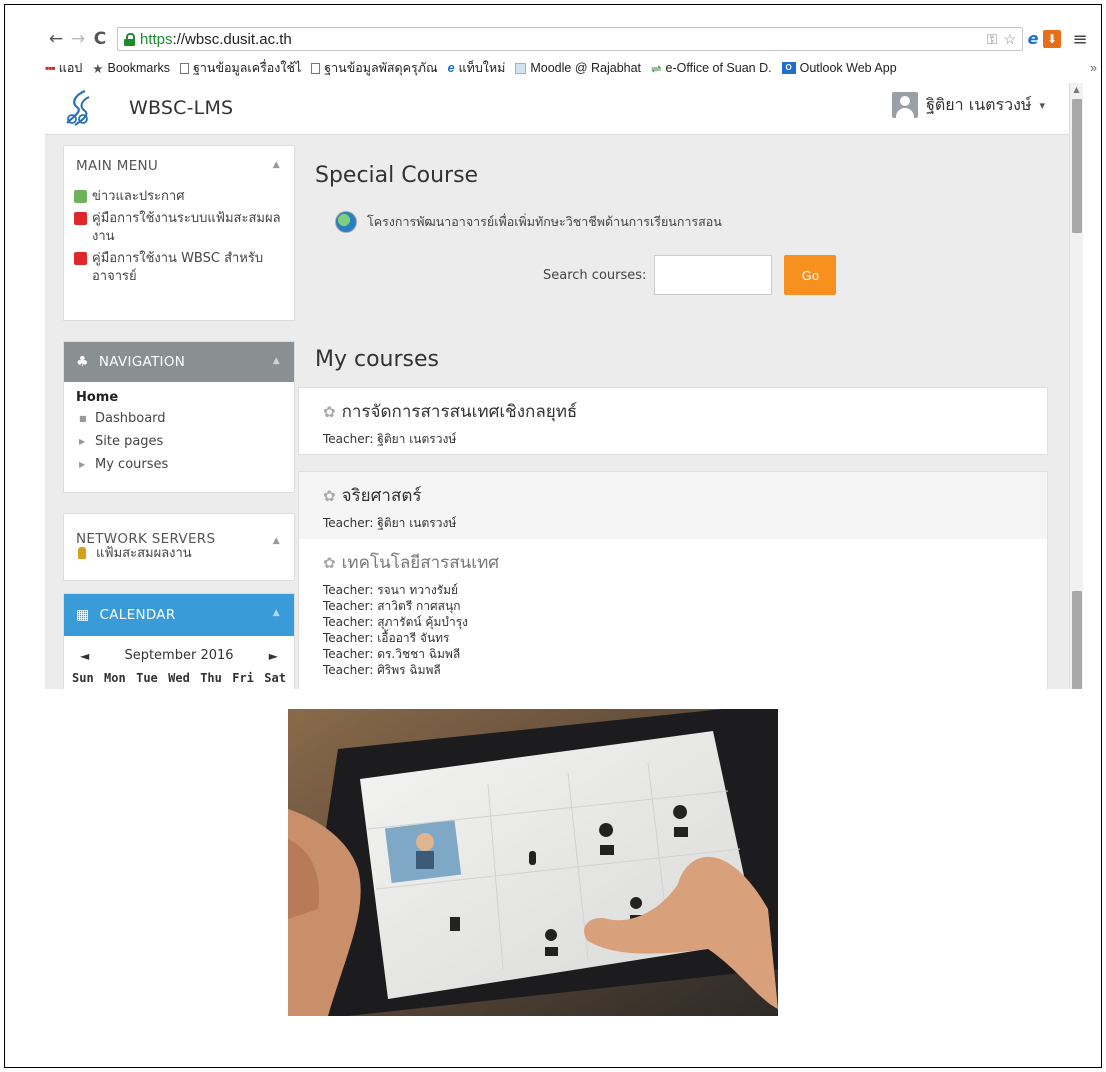 The image size is (1106, 1072). What do you see at coordinates (211, 678) in the screenshot?
I see `weekday-label: Thu` at bounding box center [211, 678].